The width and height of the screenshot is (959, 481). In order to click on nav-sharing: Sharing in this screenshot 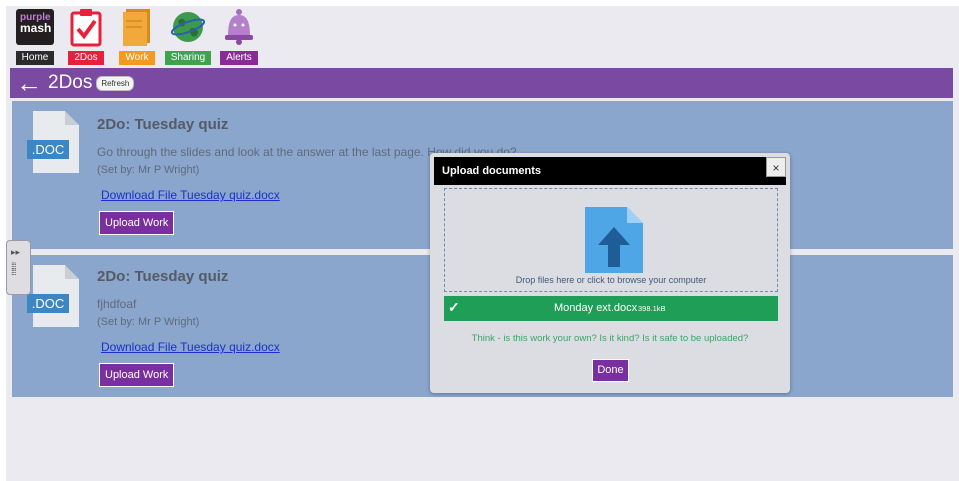, I will do `click(188, 38)`.